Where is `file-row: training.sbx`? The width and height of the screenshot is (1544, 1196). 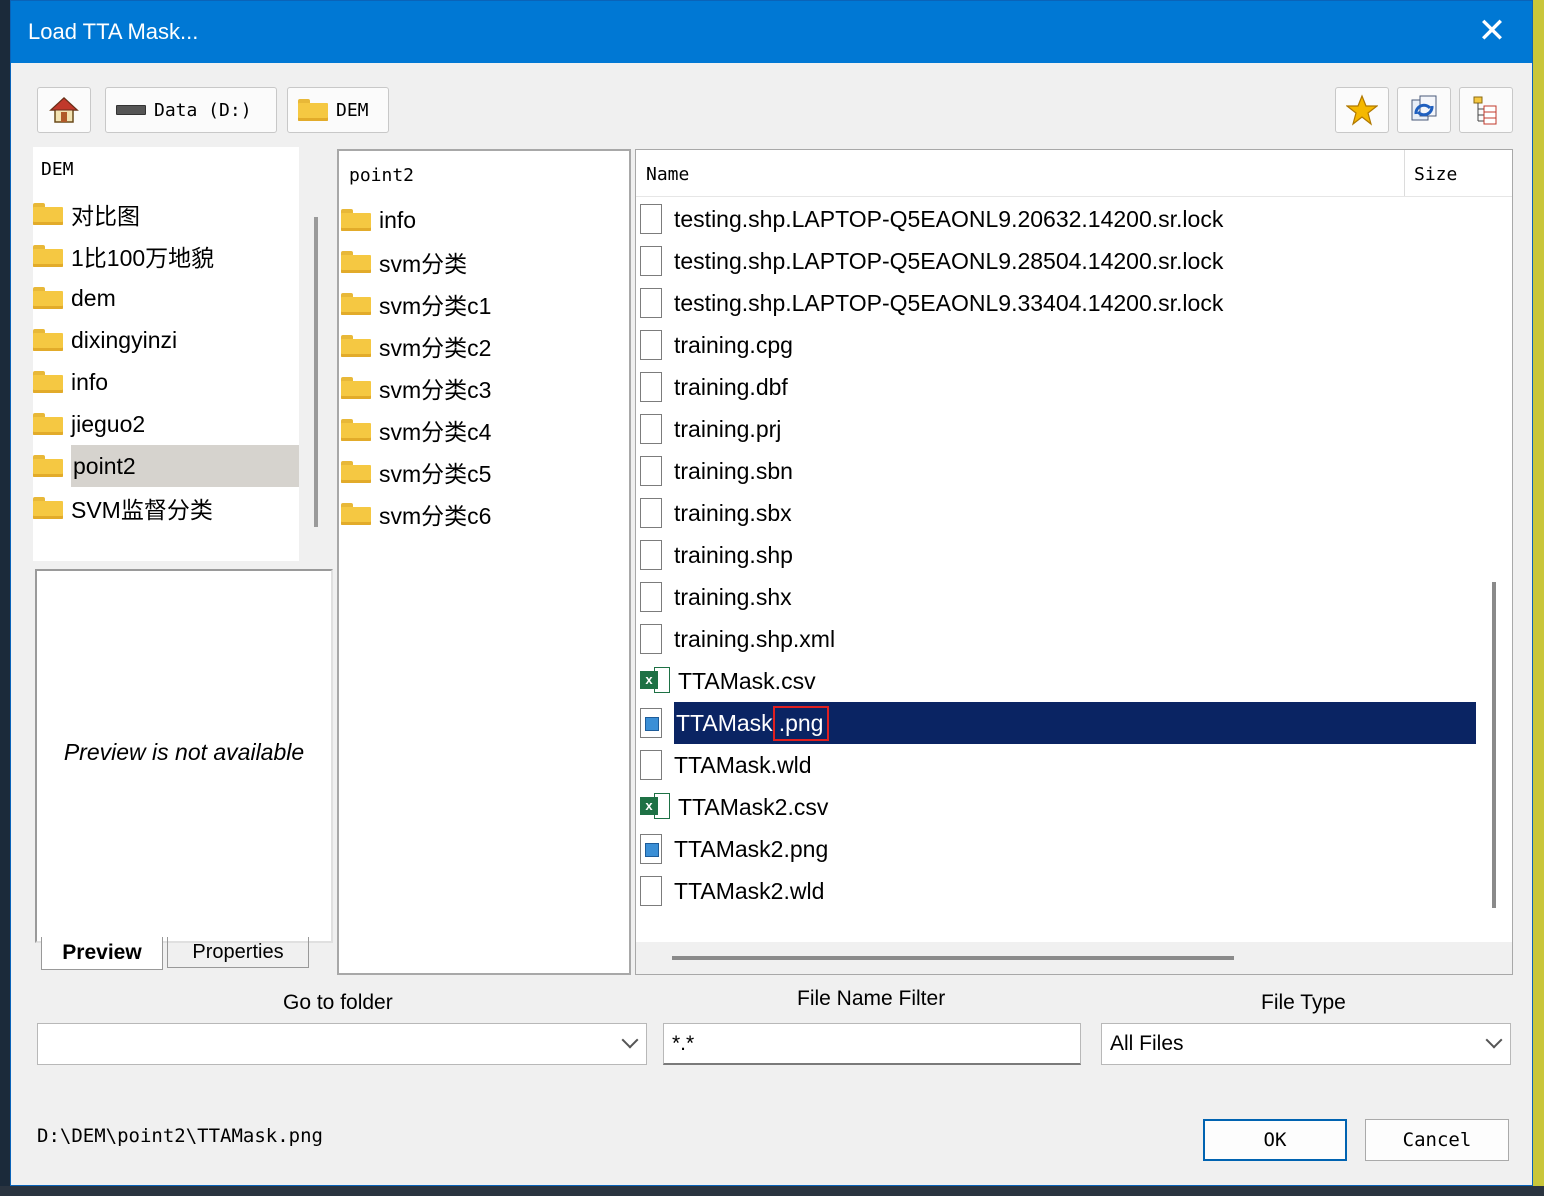 file-row: training.sbx is located at coordinates (1058, 513).